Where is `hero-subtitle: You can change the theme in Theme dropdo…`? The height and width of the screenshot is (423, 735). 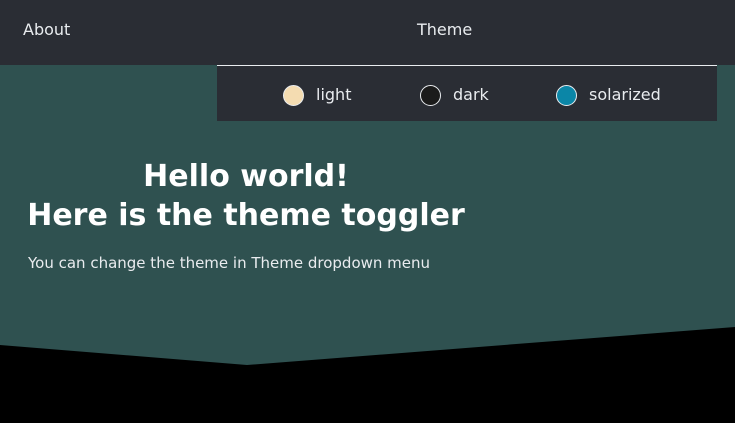 hero-subtitle: You can change the theme in Theme dropdo… is located at coordinates (229, 263).